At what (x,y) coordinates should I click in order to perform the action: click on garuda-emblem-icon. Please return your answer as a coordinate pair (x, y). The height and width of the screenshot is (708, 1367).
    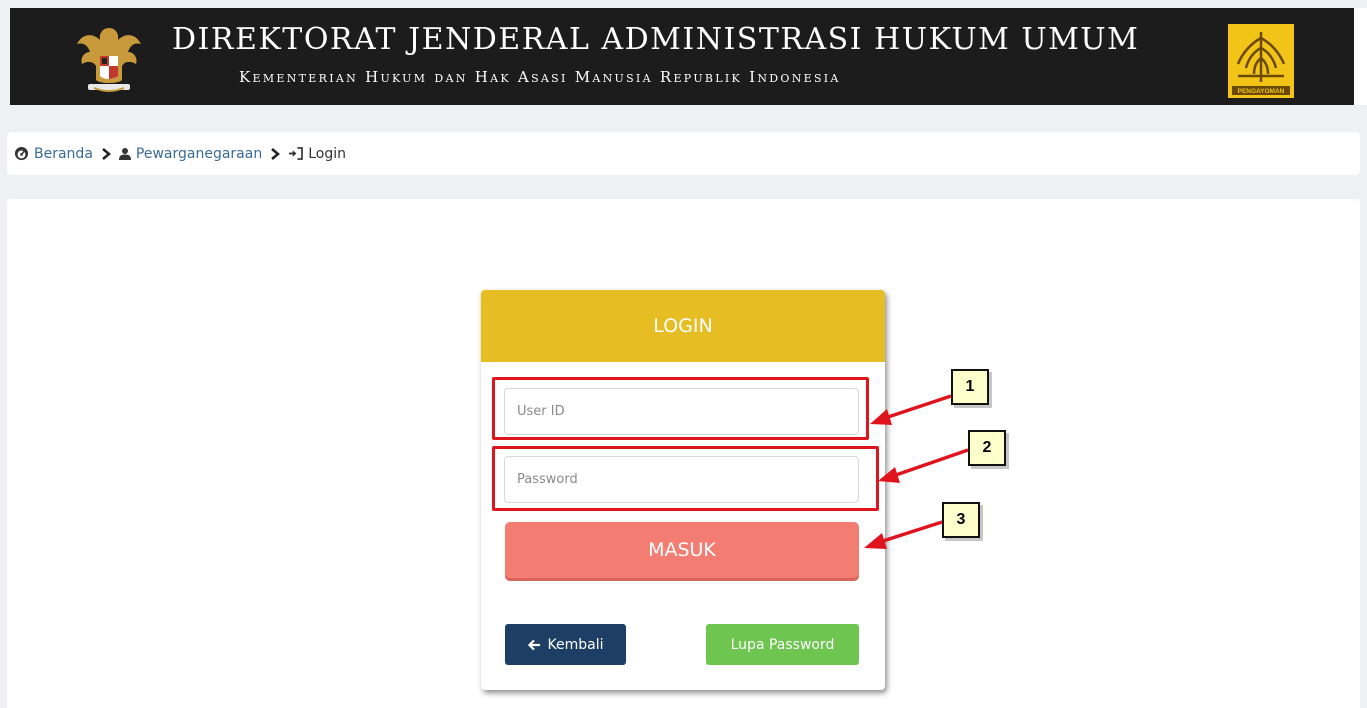
    Looking at the image, I should click on (109, 60).